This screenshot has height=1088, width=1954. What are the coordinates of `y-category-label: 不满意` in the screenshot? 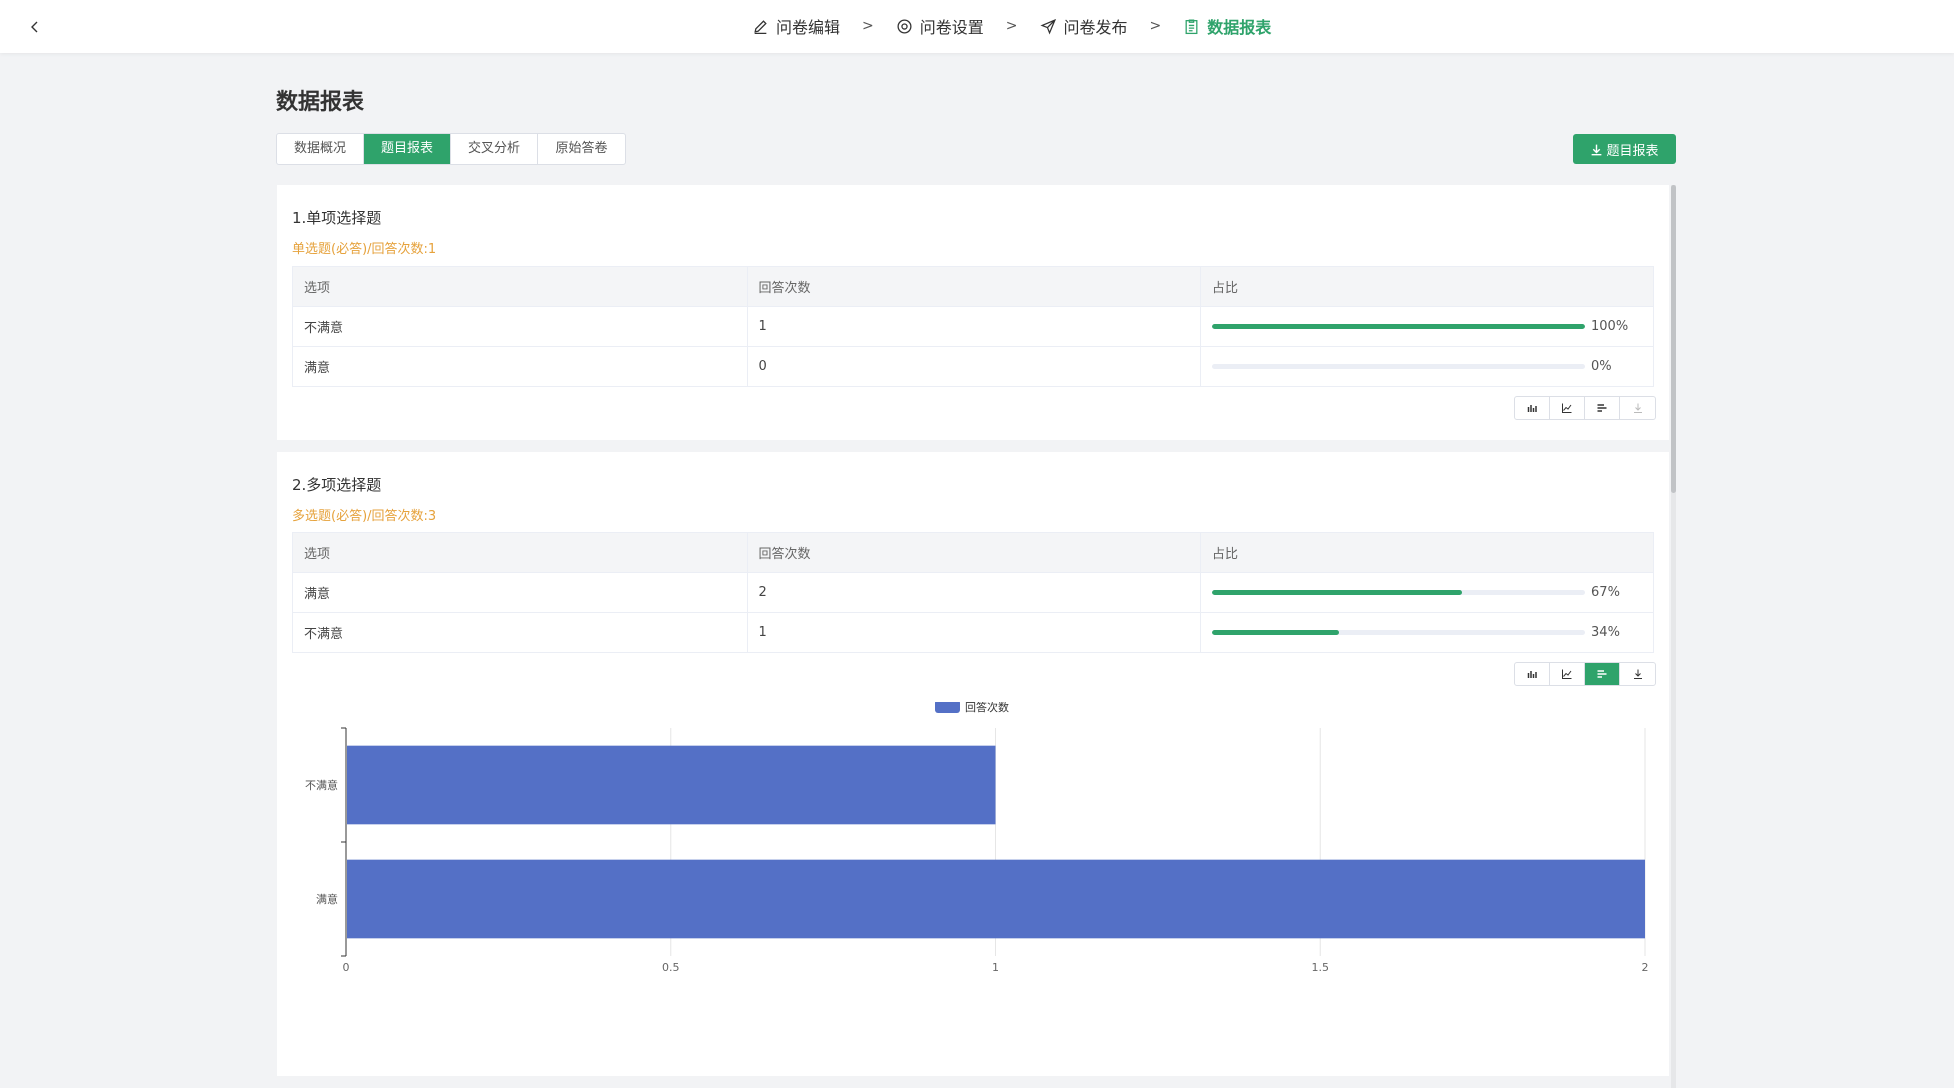 It's located at (321, 785).